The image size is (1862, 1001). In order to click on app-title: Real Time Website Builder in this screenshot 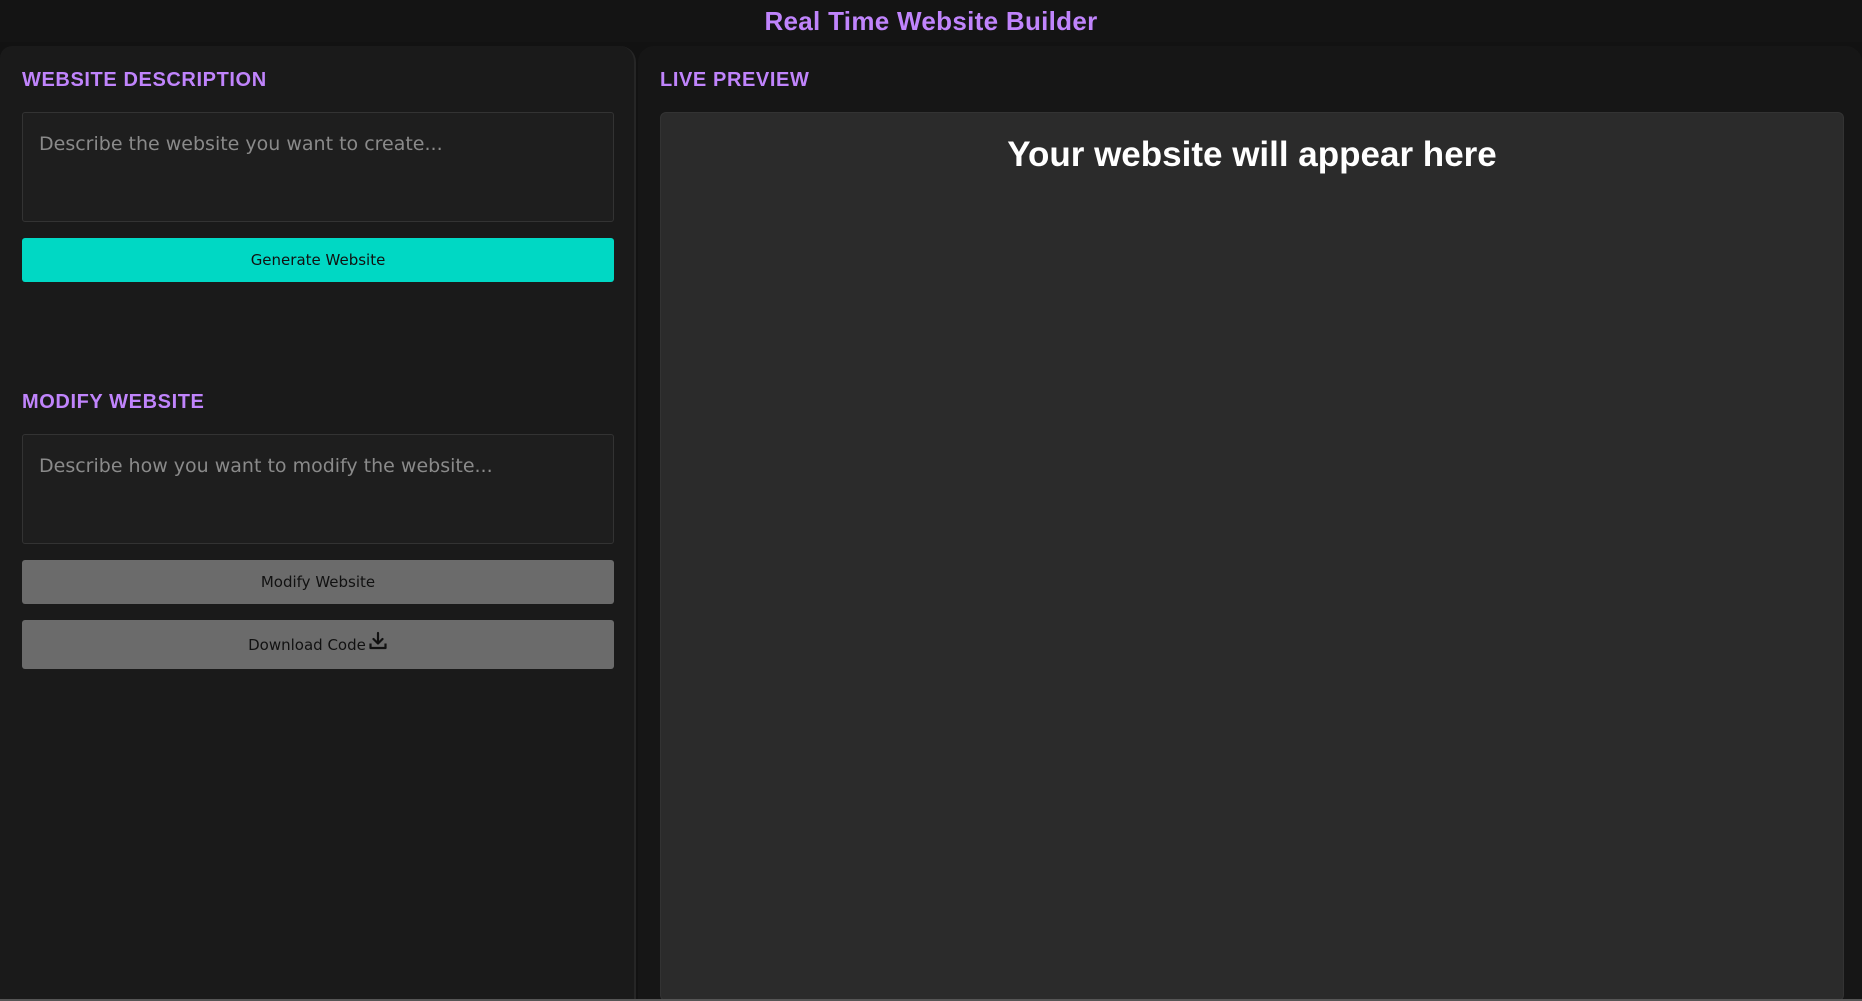, I will do `click(931, 20)`.